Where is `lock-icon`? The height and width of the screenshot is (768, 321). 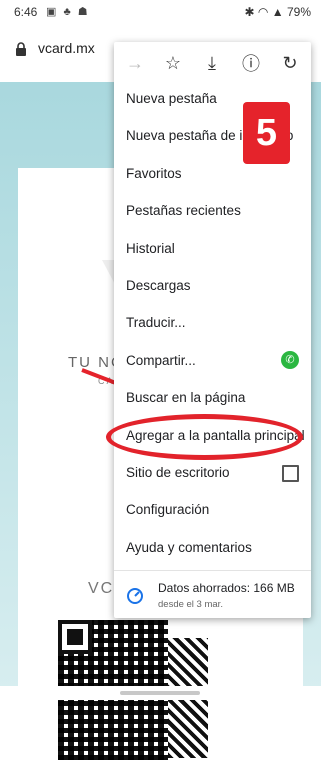 lock-icon is located at coordinates (21, 49).